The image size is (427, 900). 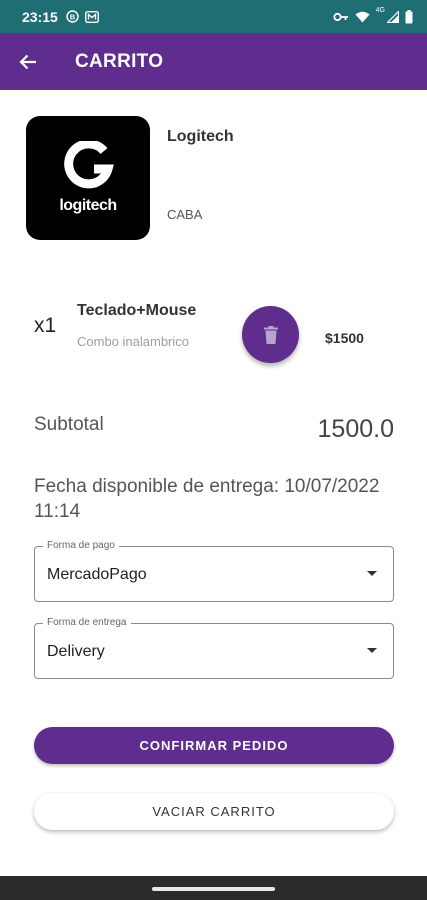 What do you see at coordinates (91, 16) in the screenshot?
I see `status-m-icon` at bounding box center [91, 16].